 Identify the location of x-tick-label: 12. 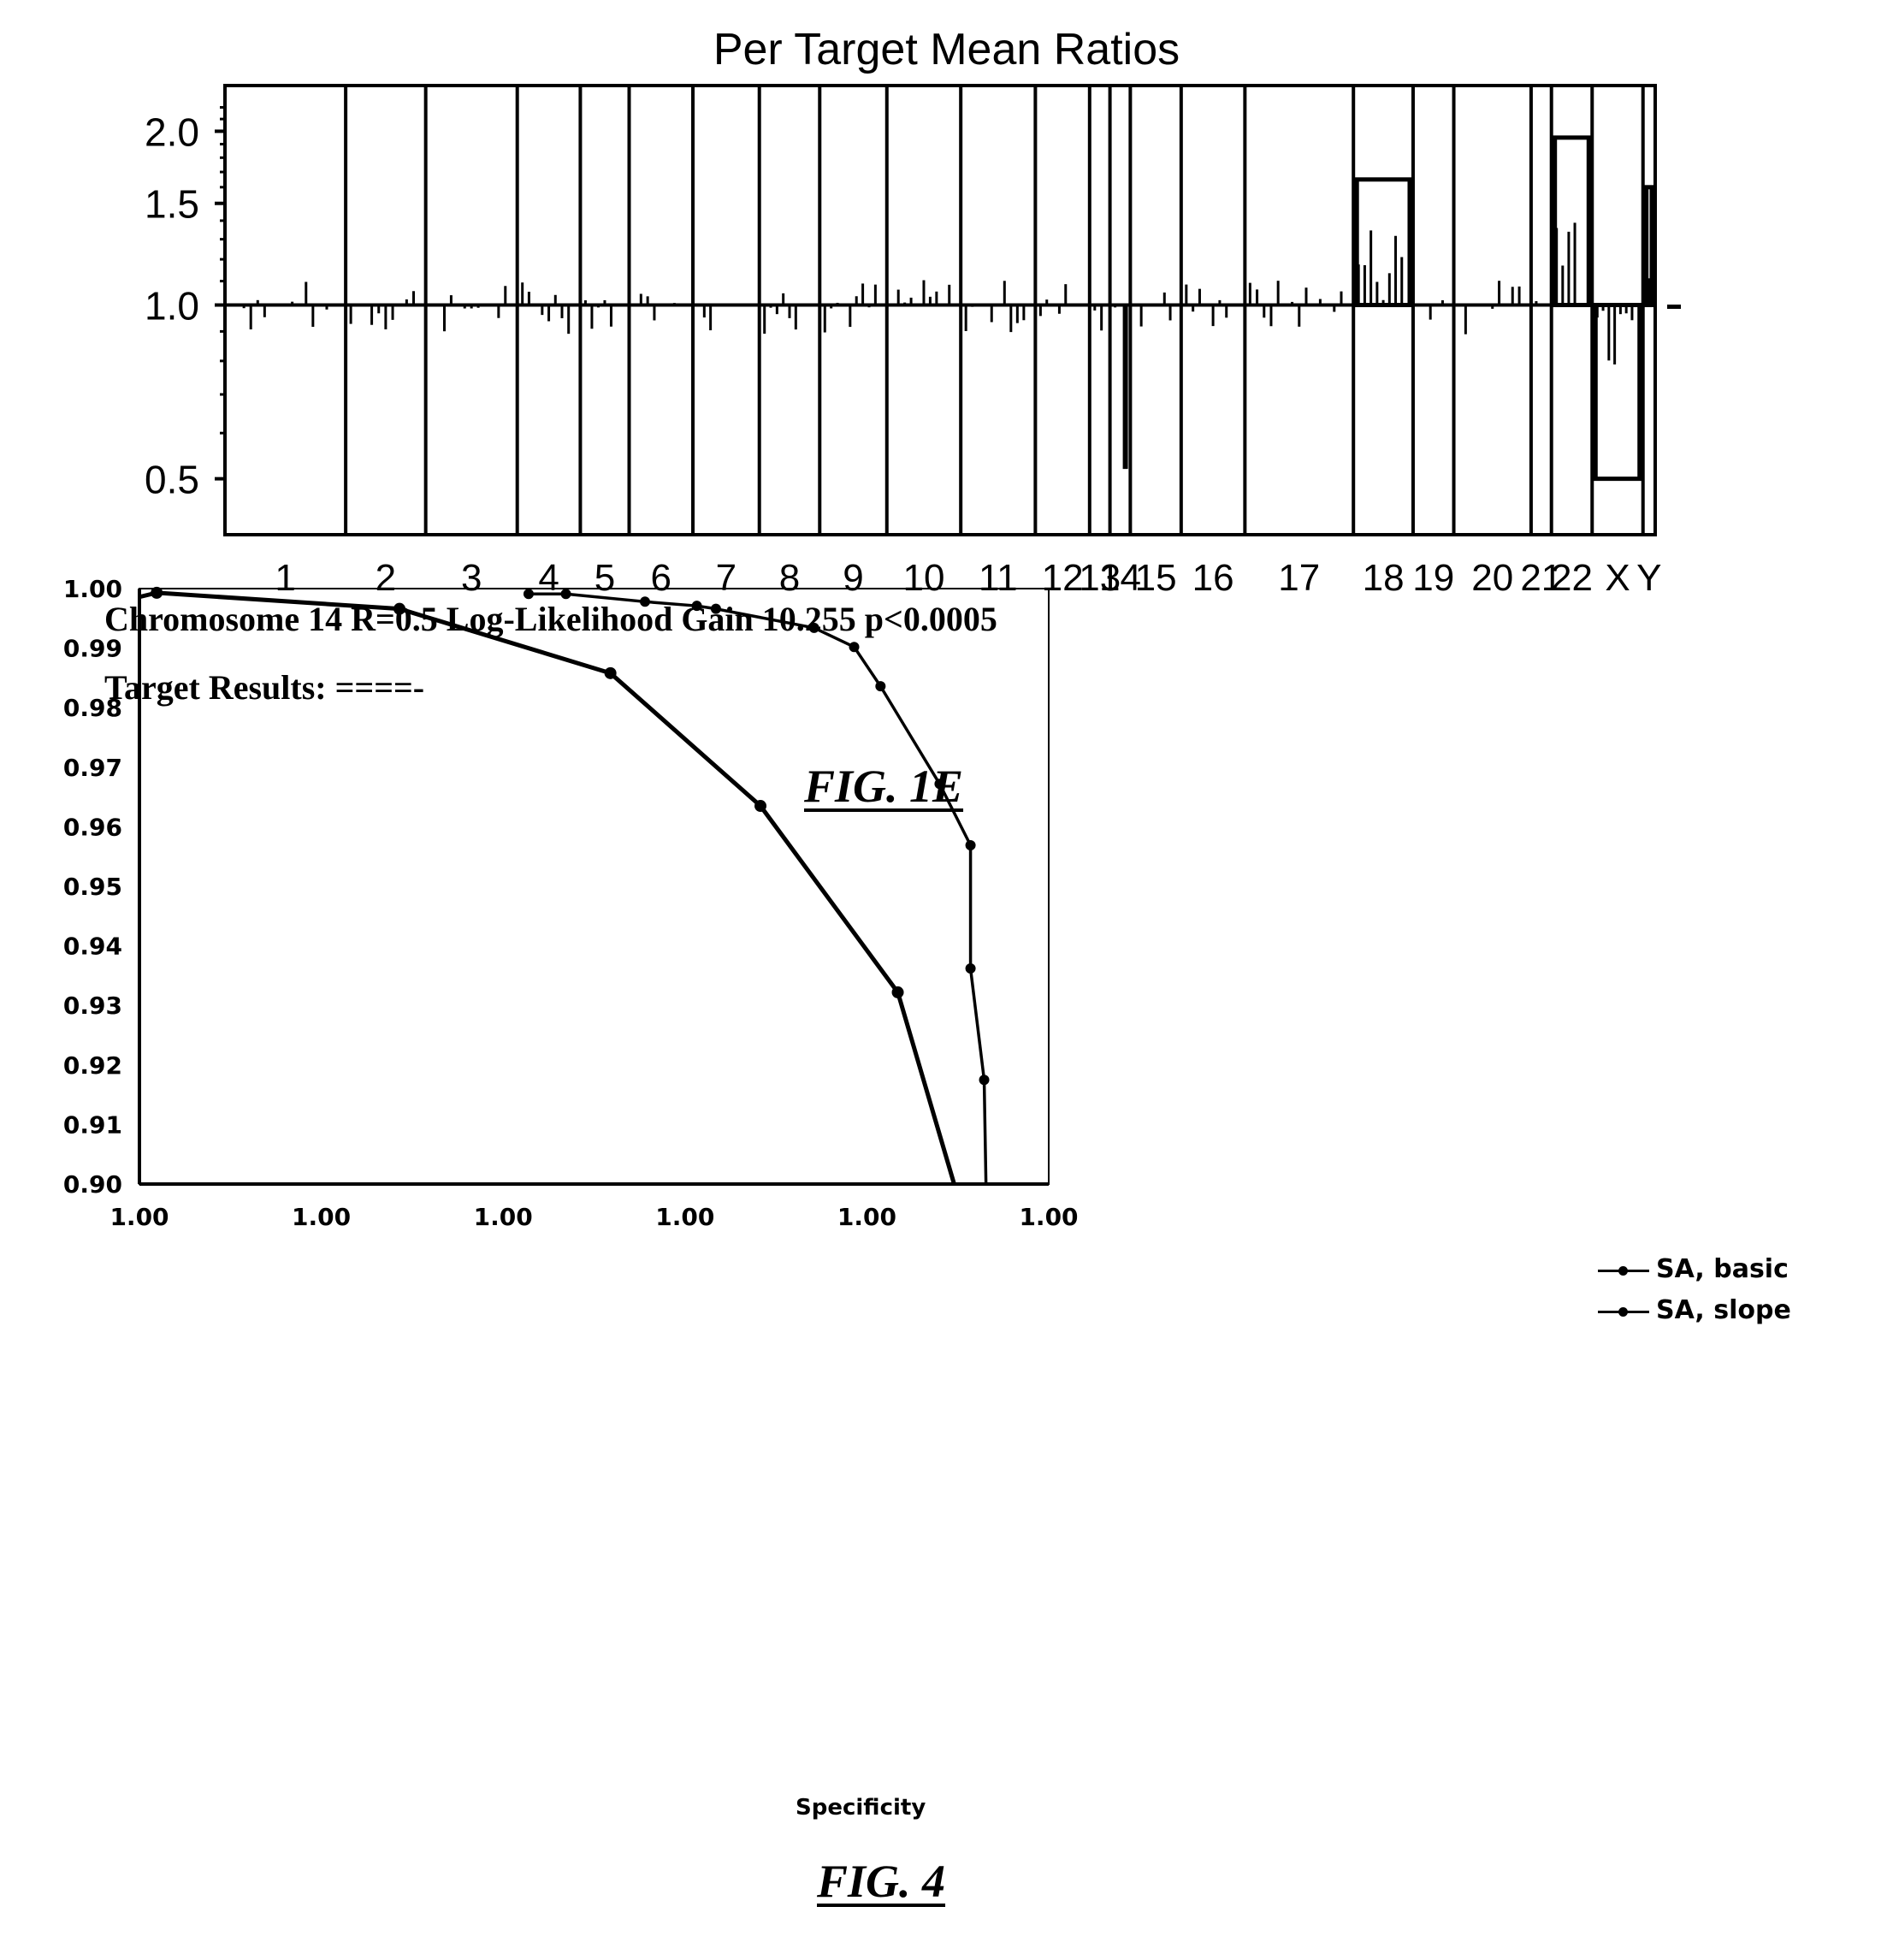
(1063, 578).